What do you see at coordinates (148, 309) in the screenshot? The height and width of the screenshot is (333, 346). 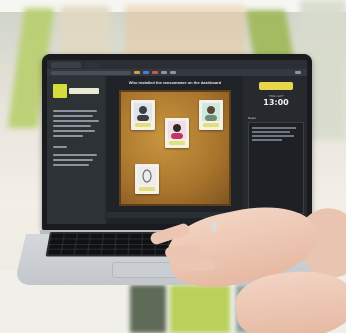 I see `table-stripe-dark` at bounding box center [148, 309].